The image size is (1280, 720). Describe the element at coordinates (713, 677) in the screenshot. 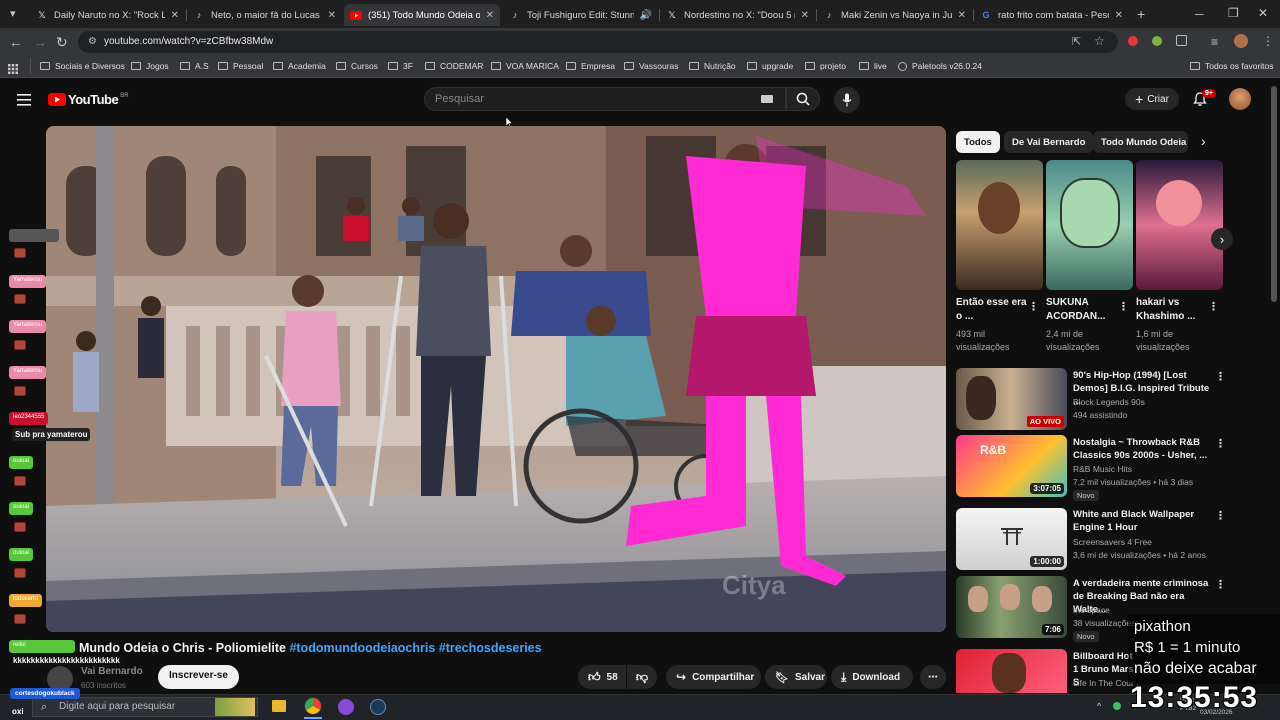

I see `share-button: ↪ Compartilhar` at that location.